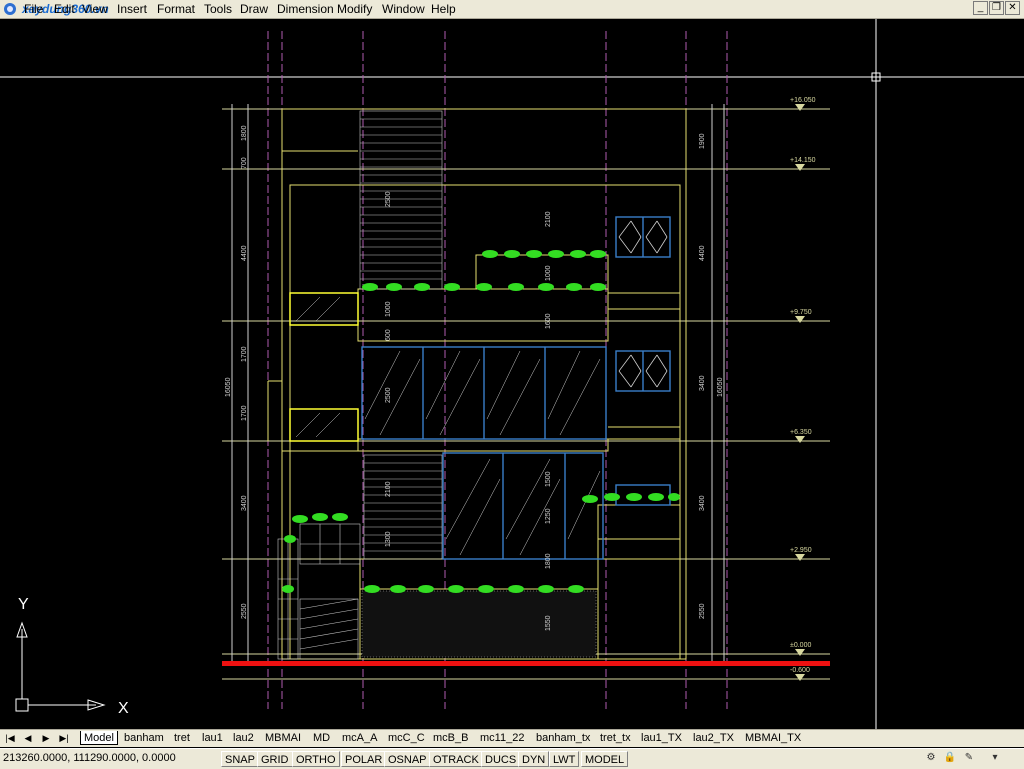  What do you see at coordinates (803, 160) in the screenshot?
I see `level-label: +14.150` at bounding box center [803, 160].